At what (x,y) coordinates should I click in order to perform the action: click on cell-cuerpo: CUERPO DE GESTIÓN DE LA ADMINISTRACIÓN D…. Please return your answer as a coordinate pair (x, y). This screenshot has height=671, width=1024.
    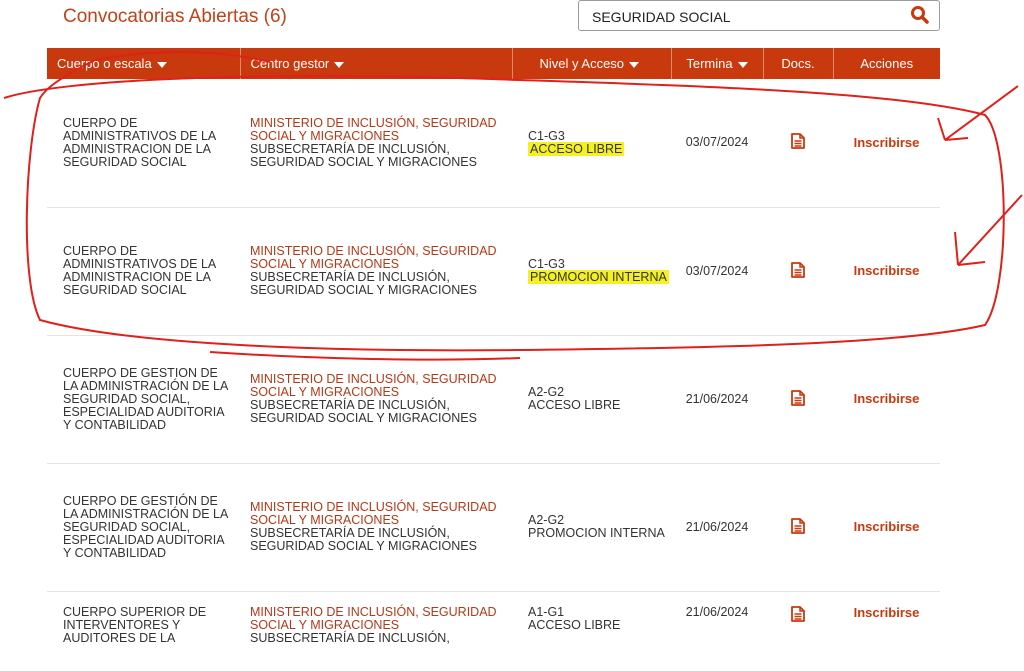
    Looking at the image, I should click on (143, 527).